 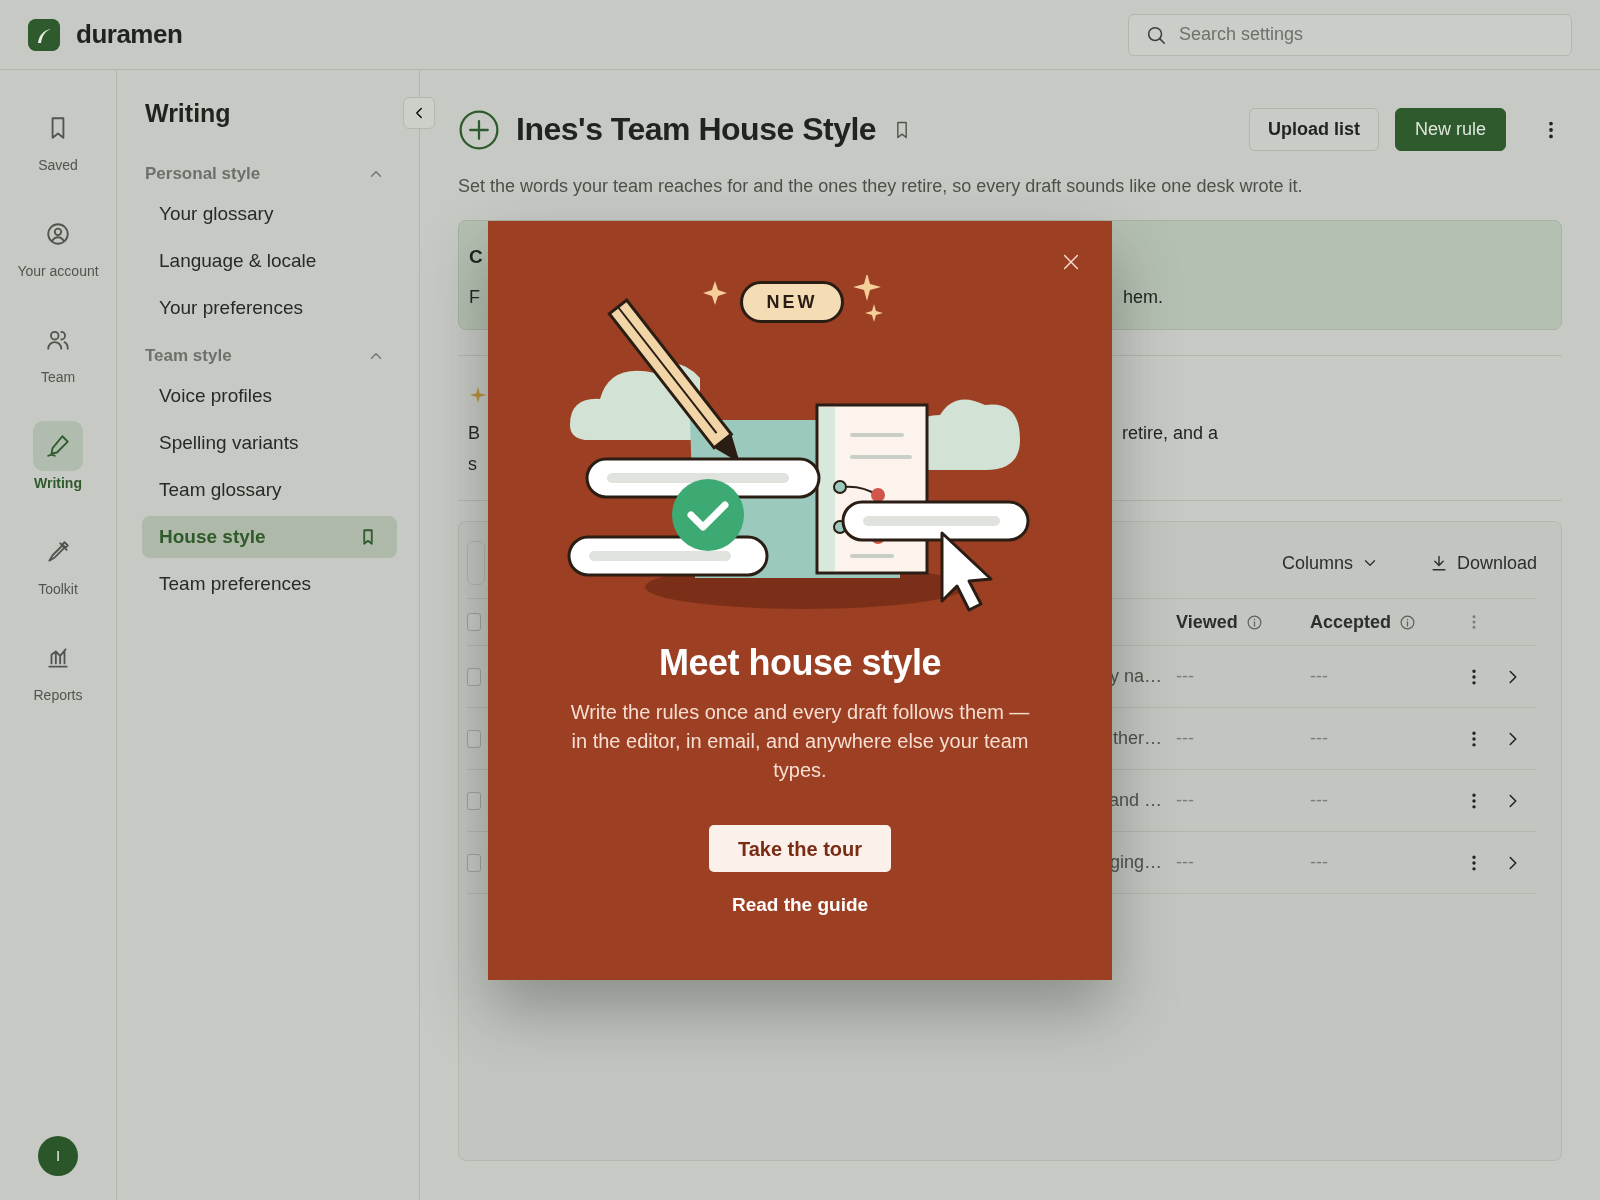 What do you see at coordinates (479, 129) in the screenshot?
I see `add-icon` at bounding box center [479, 129].